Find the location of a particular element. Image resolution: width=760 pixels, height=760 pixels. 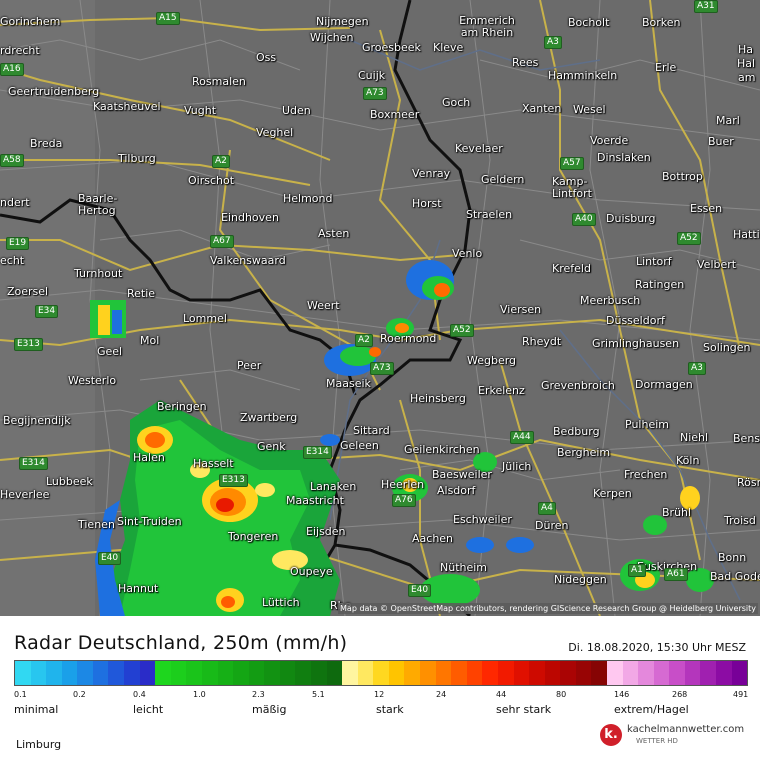

city-label: Retie is located at coordinates (141, 293).